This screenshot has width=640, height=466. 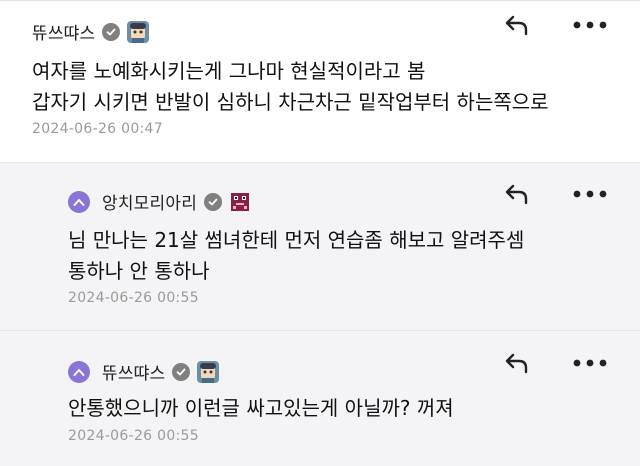 What do you see at coordinates (240, 201) in the screenshot?
I see `avatar-pixel-icon` at bounding box center [240, 201].